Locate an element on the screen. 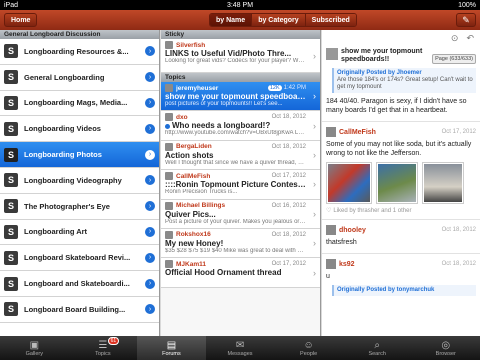 Image resolution: width=480 pixels, height=360 pixels. forum-item: S Longboard Skateboard Revi... › is located at coordinates (79, 258).